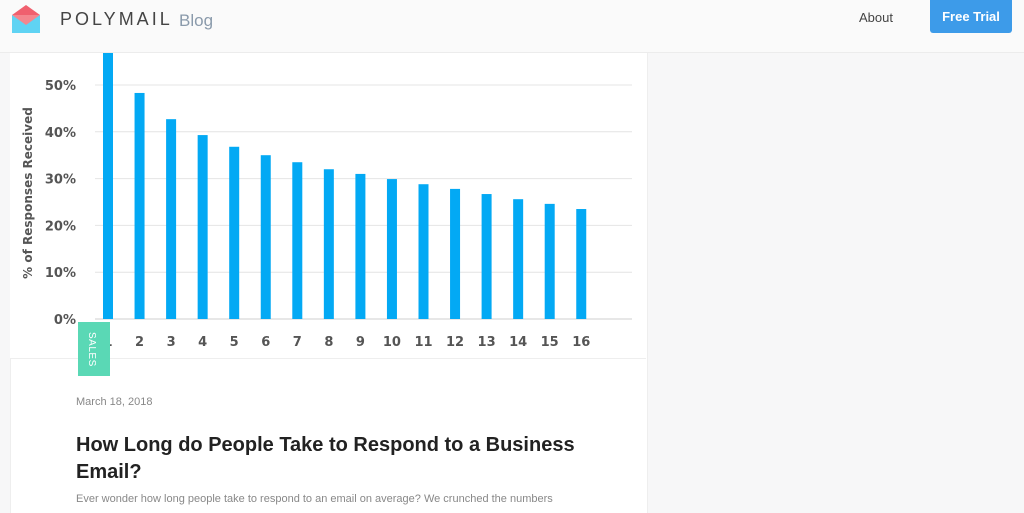  What do you see at coordinates (455, 342) in the screenshot?
I see `x-tick-label: 12` at bounding box center [455, 342].